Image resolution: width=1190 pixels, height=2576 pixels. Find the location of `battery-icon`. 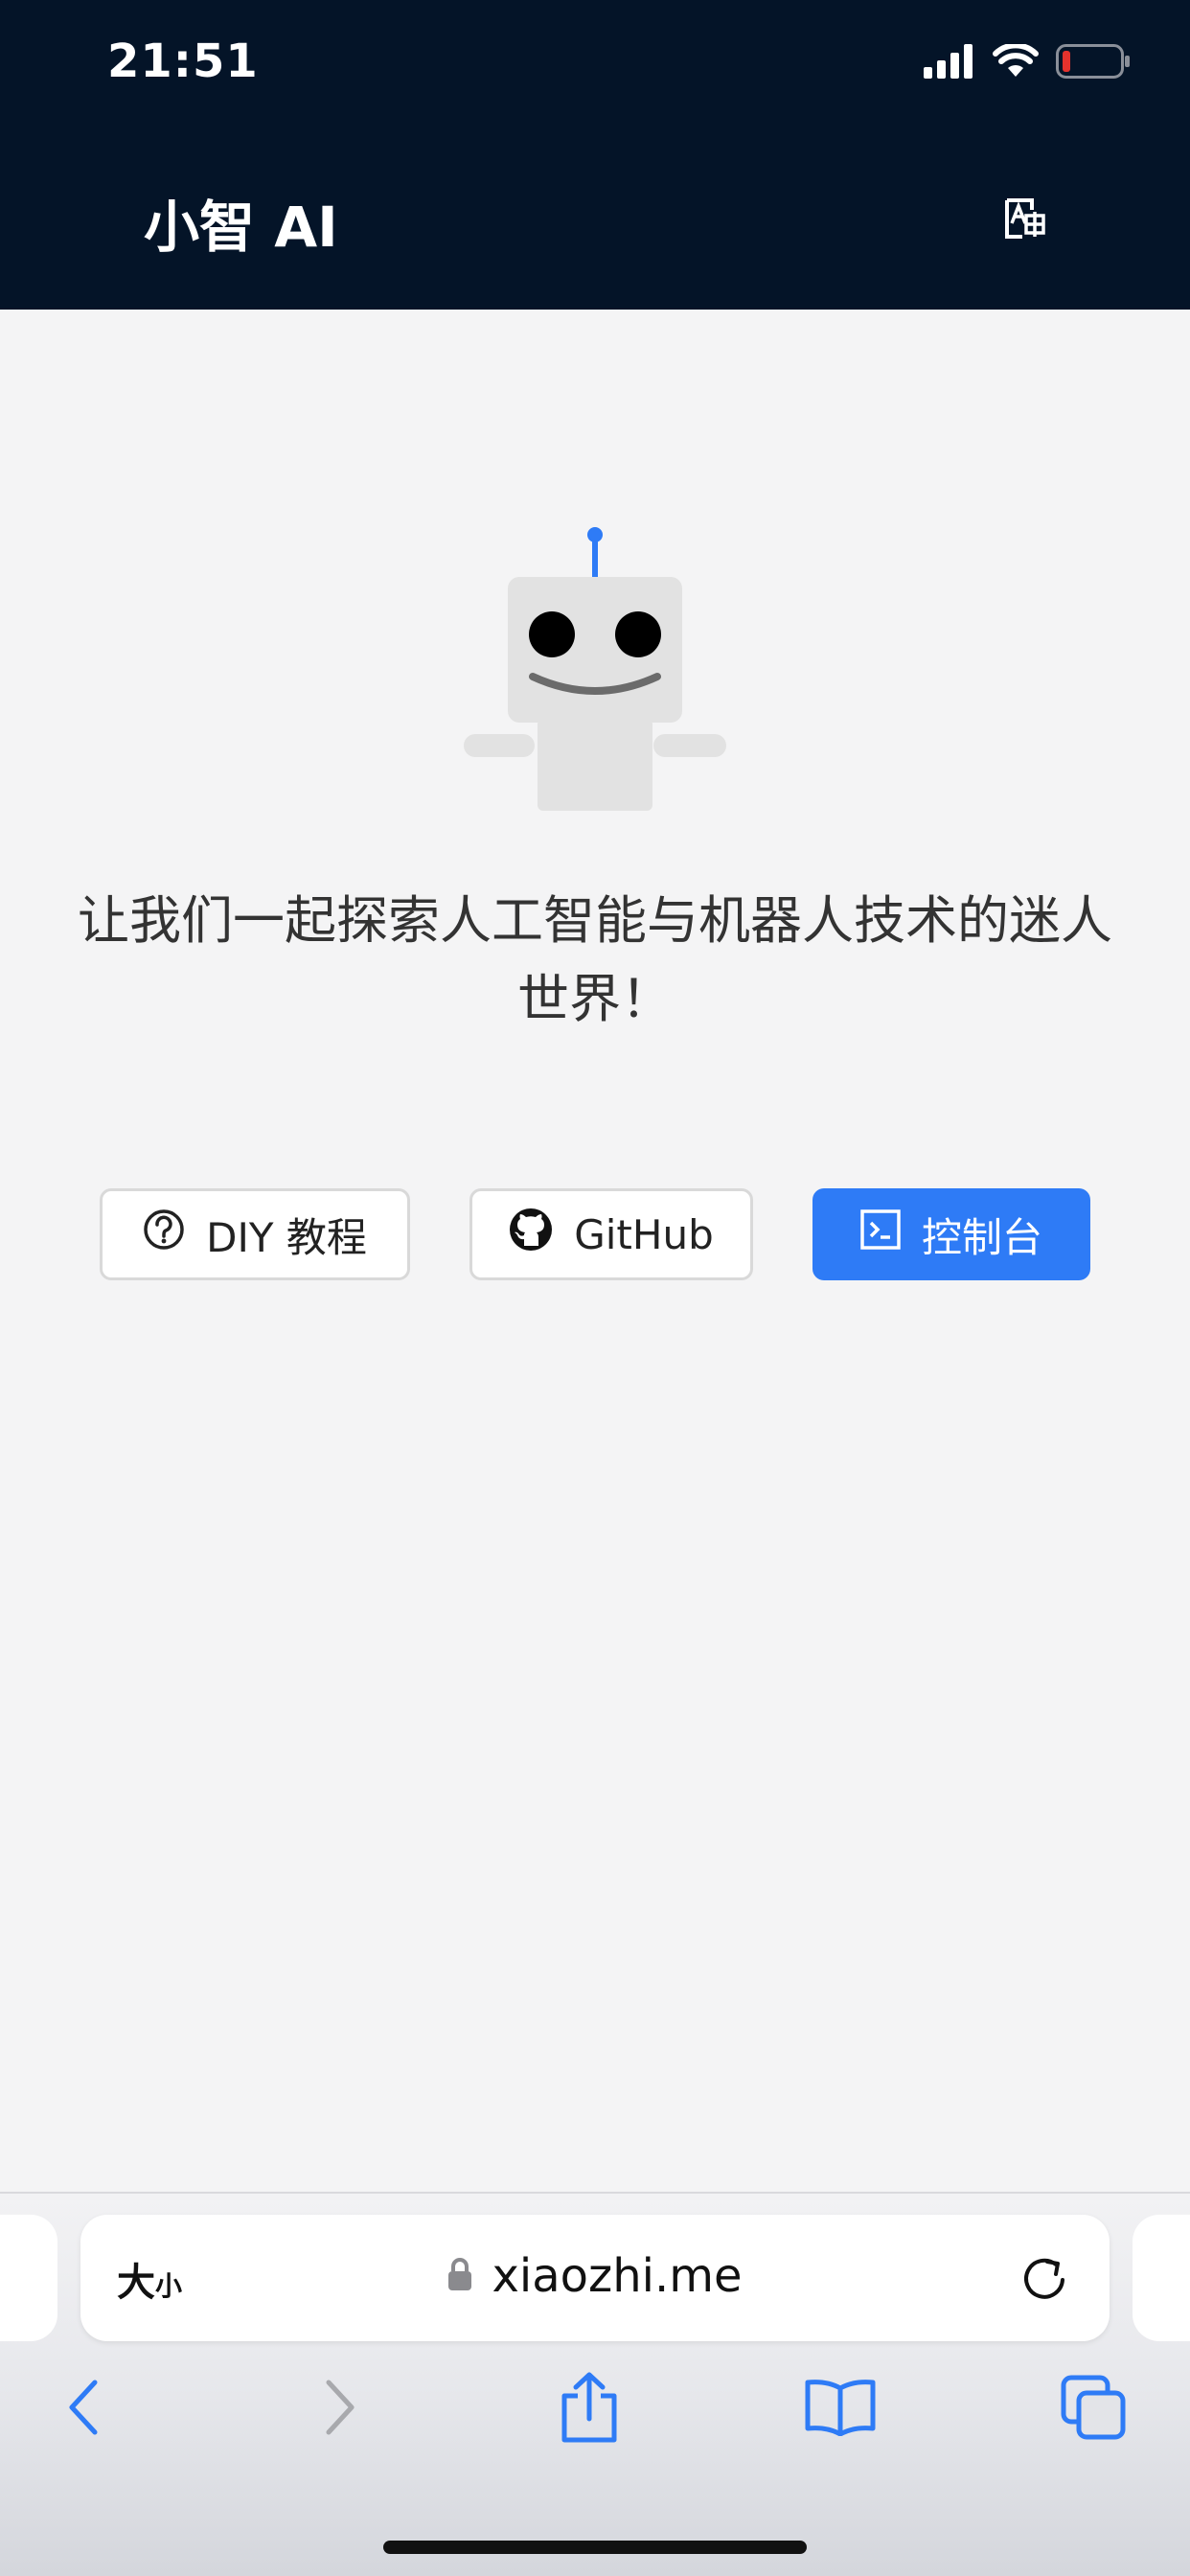

battery-icon is located at coordinates (1094, 63).